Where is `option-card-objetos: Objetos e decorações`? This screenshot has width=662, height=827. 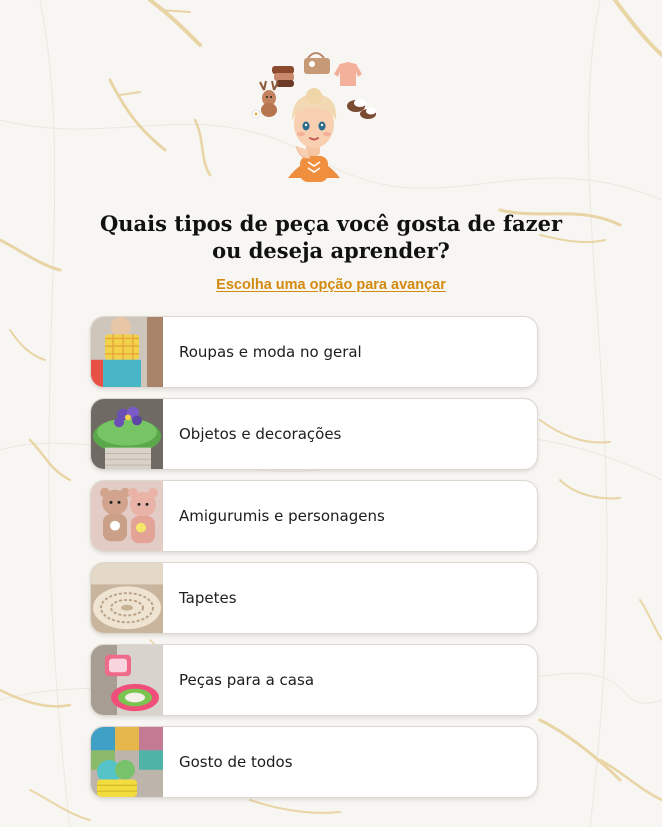 option-card-objetos: Objetos e decorações is located at coordinates (314, 434).